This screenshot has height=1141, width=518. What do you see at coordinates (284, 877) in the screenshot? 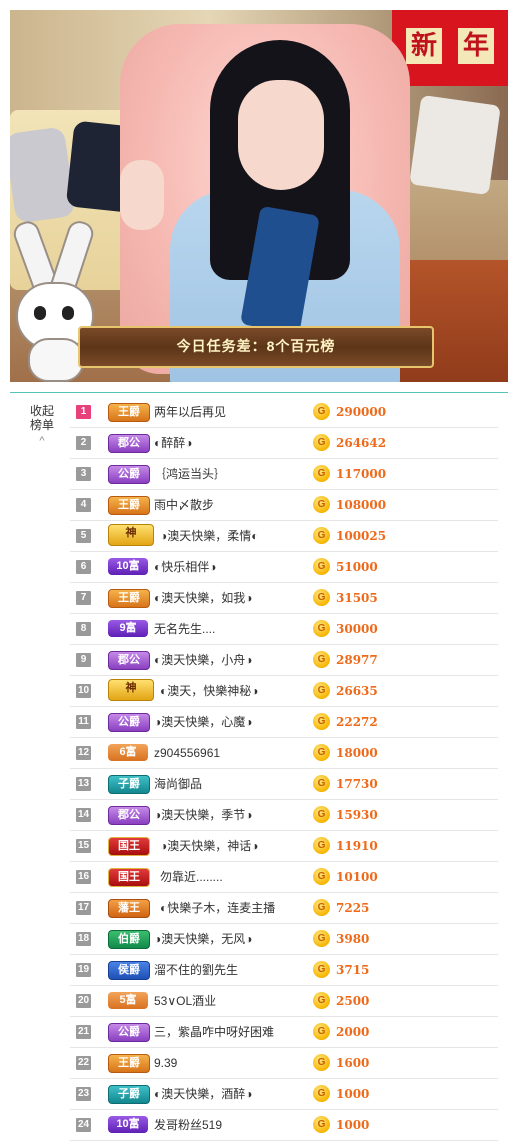
I see `leaderboard-row: 16 国王 勿靠近........ G 10100` at bounding box center [284, 877].